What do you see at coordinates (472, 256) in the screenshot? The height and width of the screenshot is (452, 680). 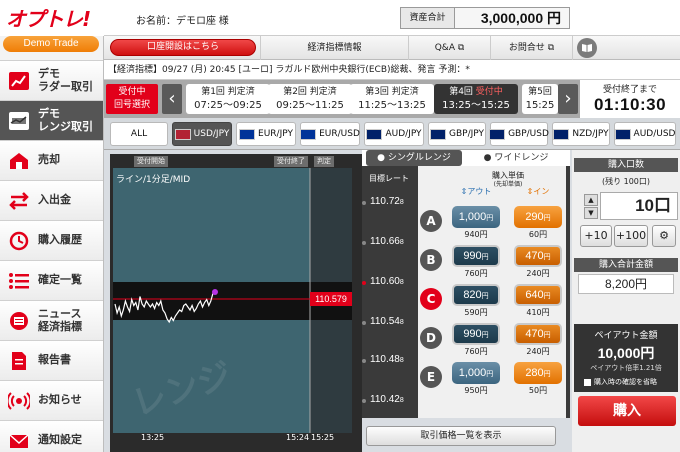 I see `out-price: 990` at bounding box center [472, 256].